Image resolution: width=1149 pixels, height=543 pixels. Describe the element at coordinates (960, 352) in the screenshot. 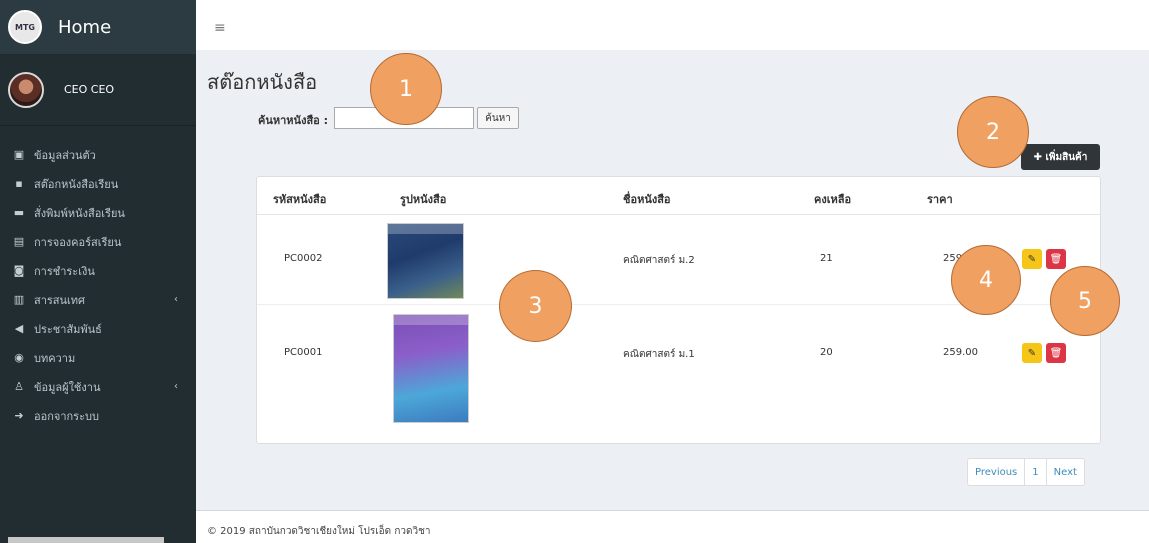

I see `book-price: 259.00` at that location.